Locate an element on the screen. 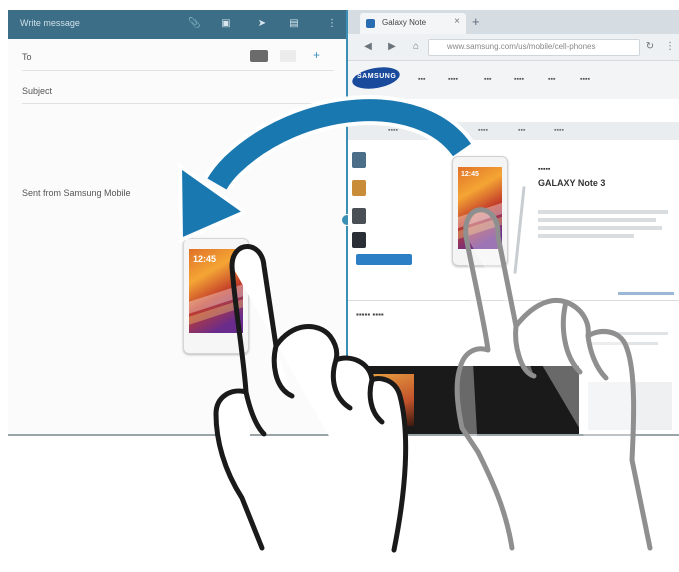  recipient-chip is located at coordinates (259, 56).